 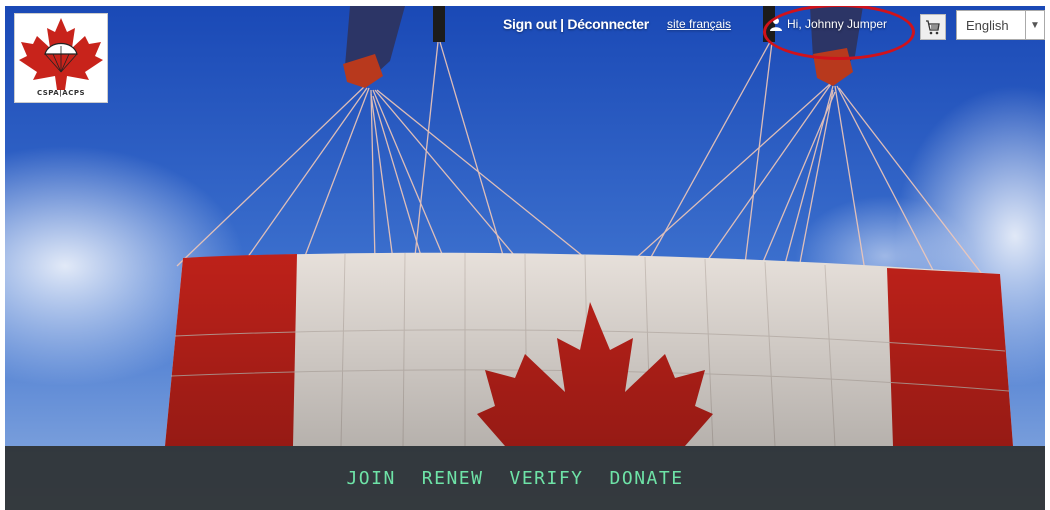 What do you see at coordinates (1034, 25) in the screenshot?
I see `chevron-down-icon: ▼` at bounding box center [1034, 25].